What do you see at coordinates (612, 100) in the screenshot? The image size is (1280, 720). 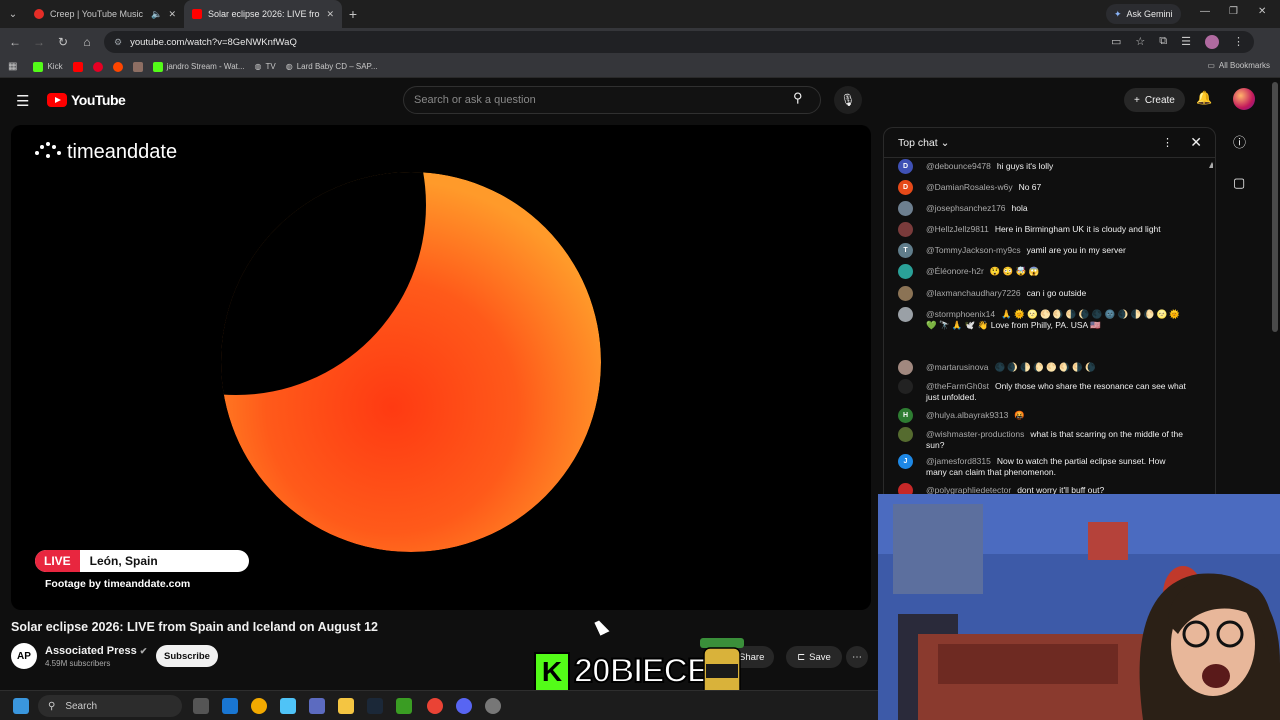 I see `search-input: Search or ask a question` at bounding box center [612, 100].